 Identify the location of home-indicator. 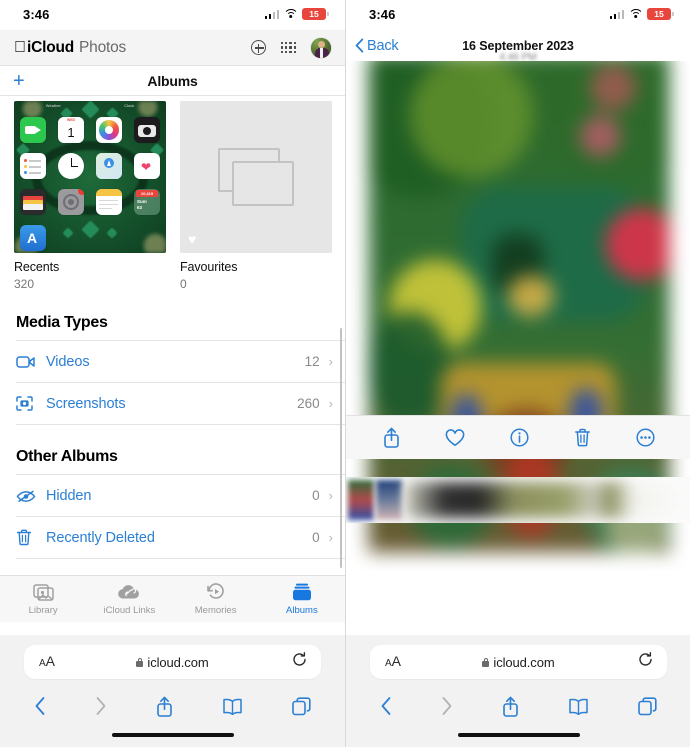
(172, 734).